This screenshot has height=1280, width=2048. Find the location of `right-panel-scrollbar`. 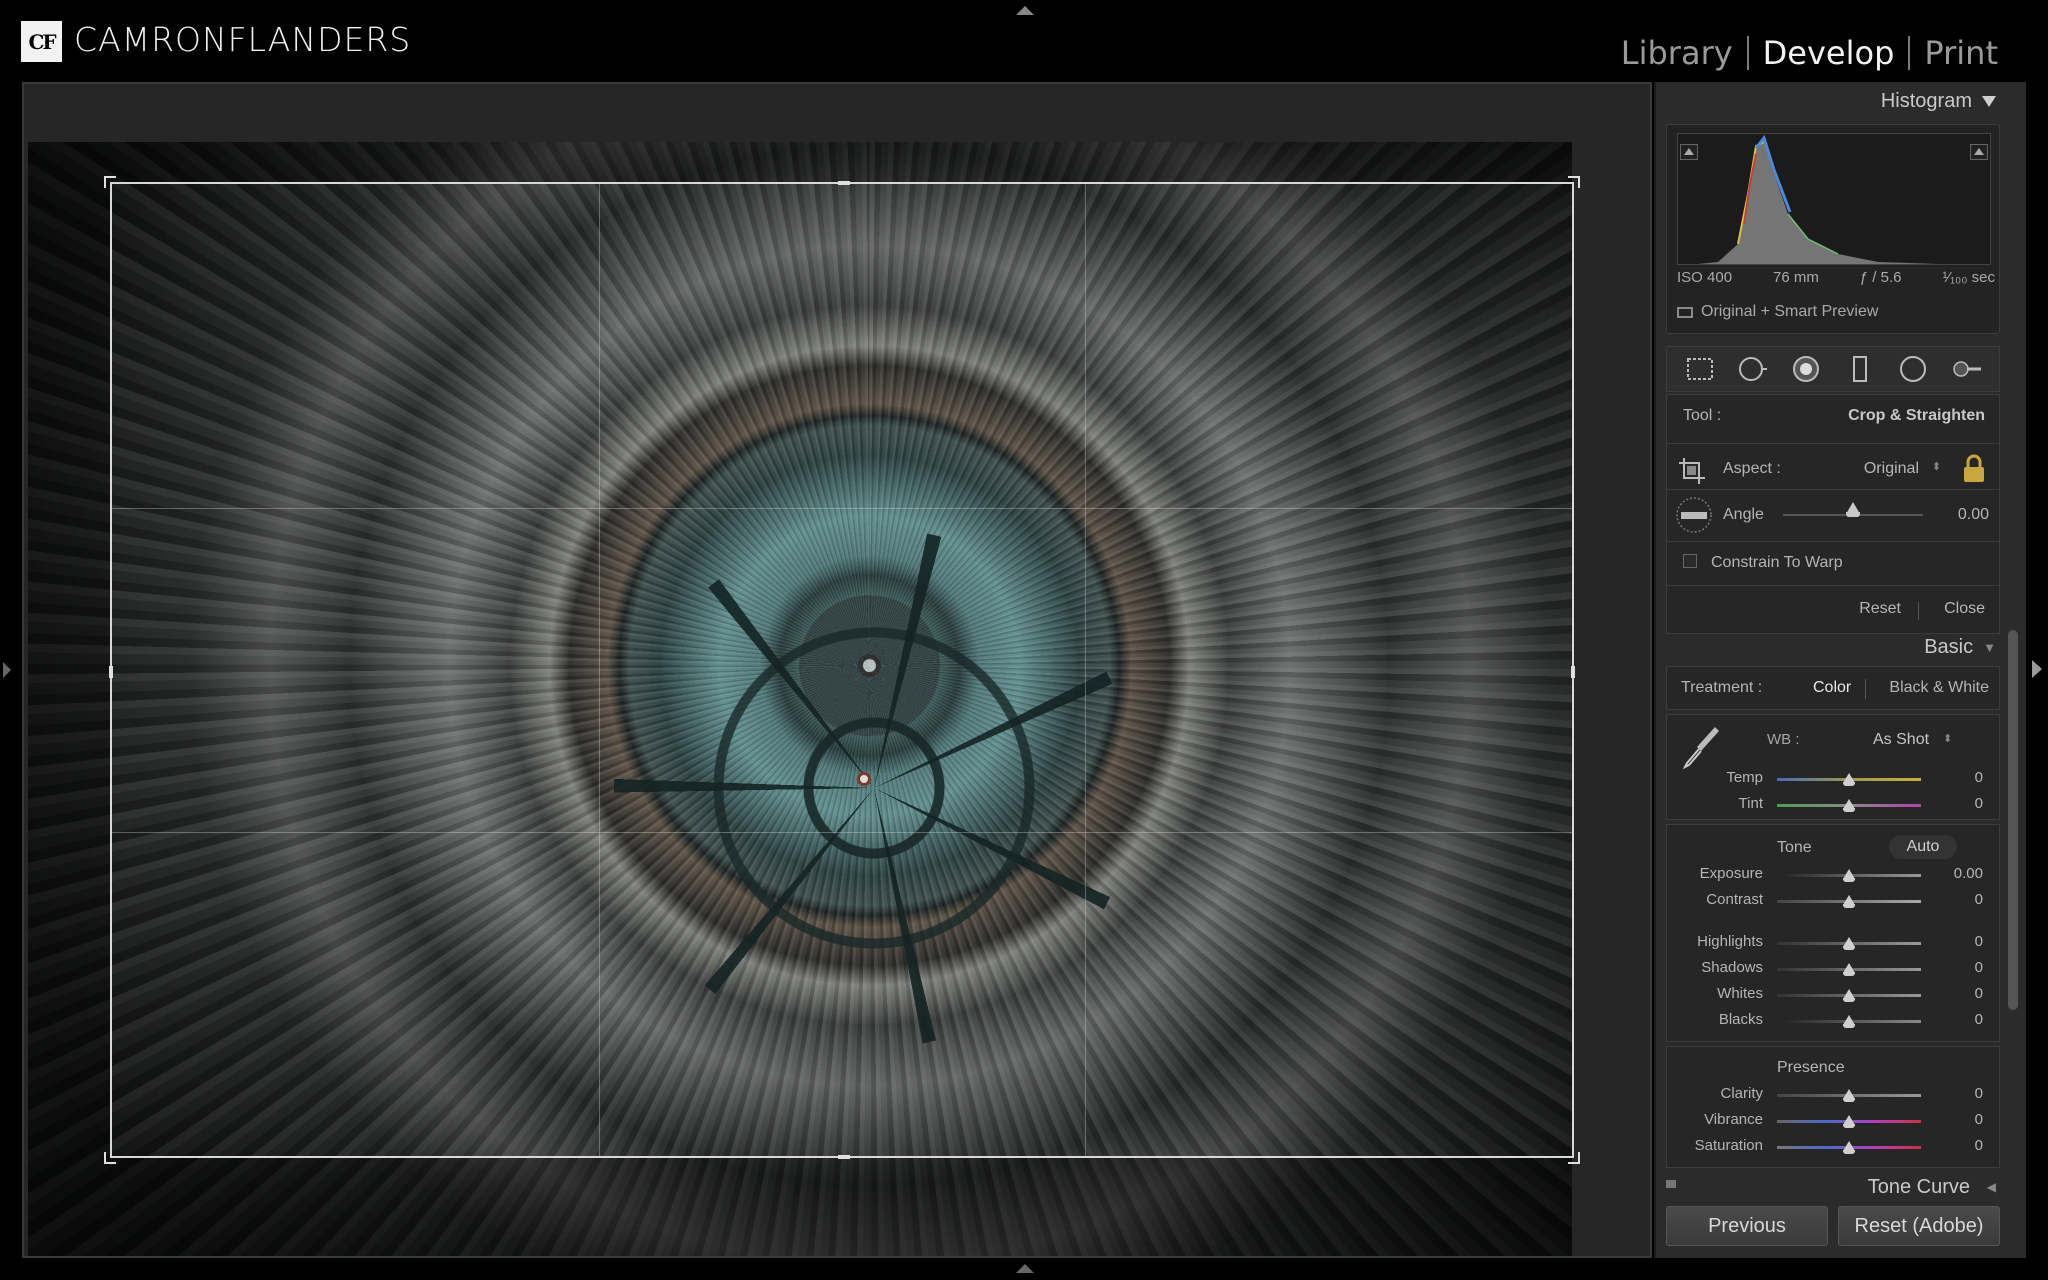

right-panel-scrollbar is located at coordinates (2013, 820).